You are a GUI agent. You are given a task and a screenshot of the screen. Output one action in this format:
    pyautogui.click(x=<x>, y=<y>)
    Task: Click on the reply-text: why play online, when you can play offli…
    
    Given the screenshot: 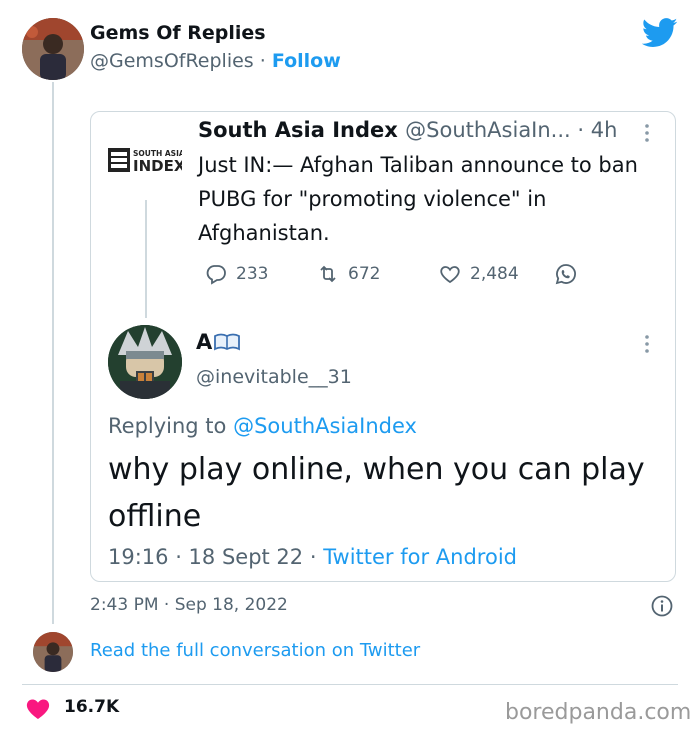 What is the action you would take?
    pyautogui.click(x=376, y=493)
    